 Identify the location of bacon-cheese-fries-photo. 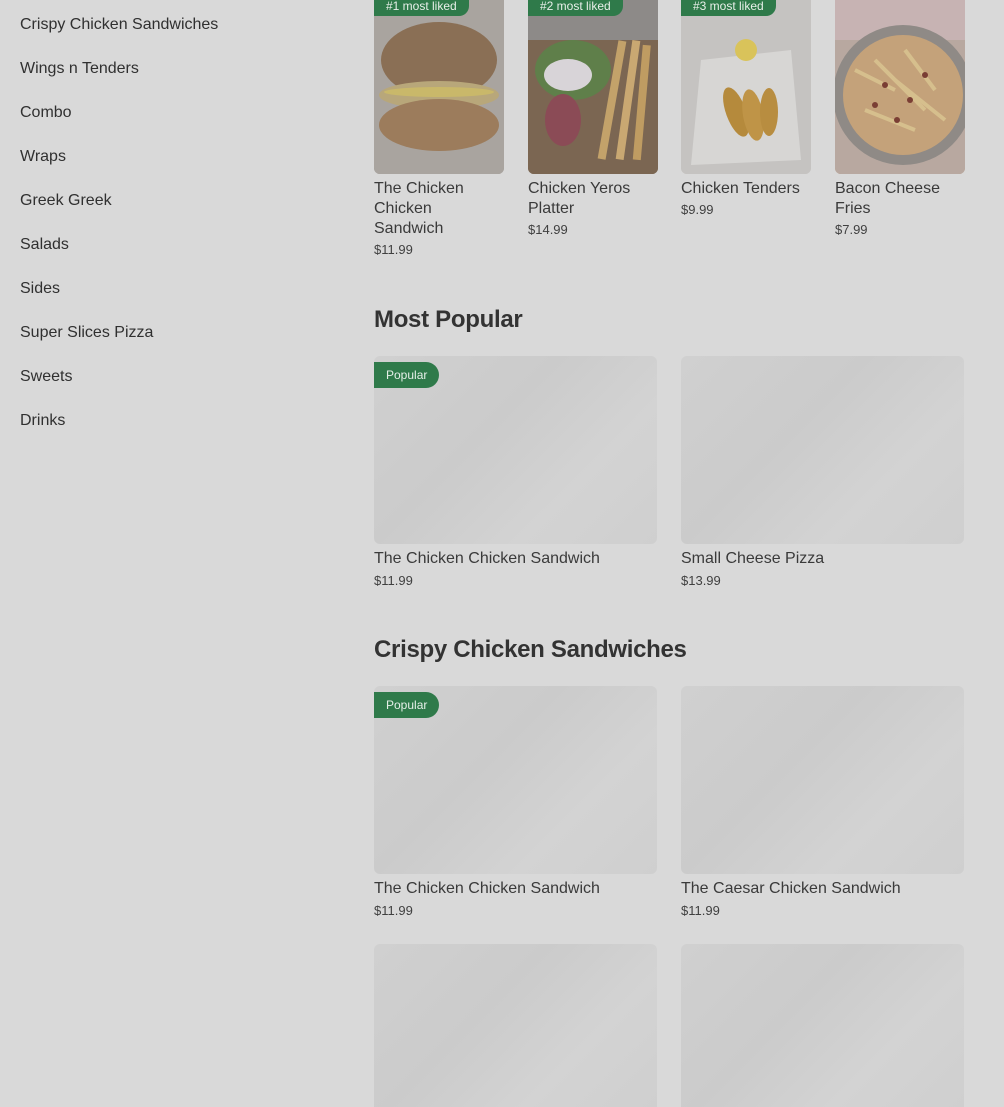
(900, 87).